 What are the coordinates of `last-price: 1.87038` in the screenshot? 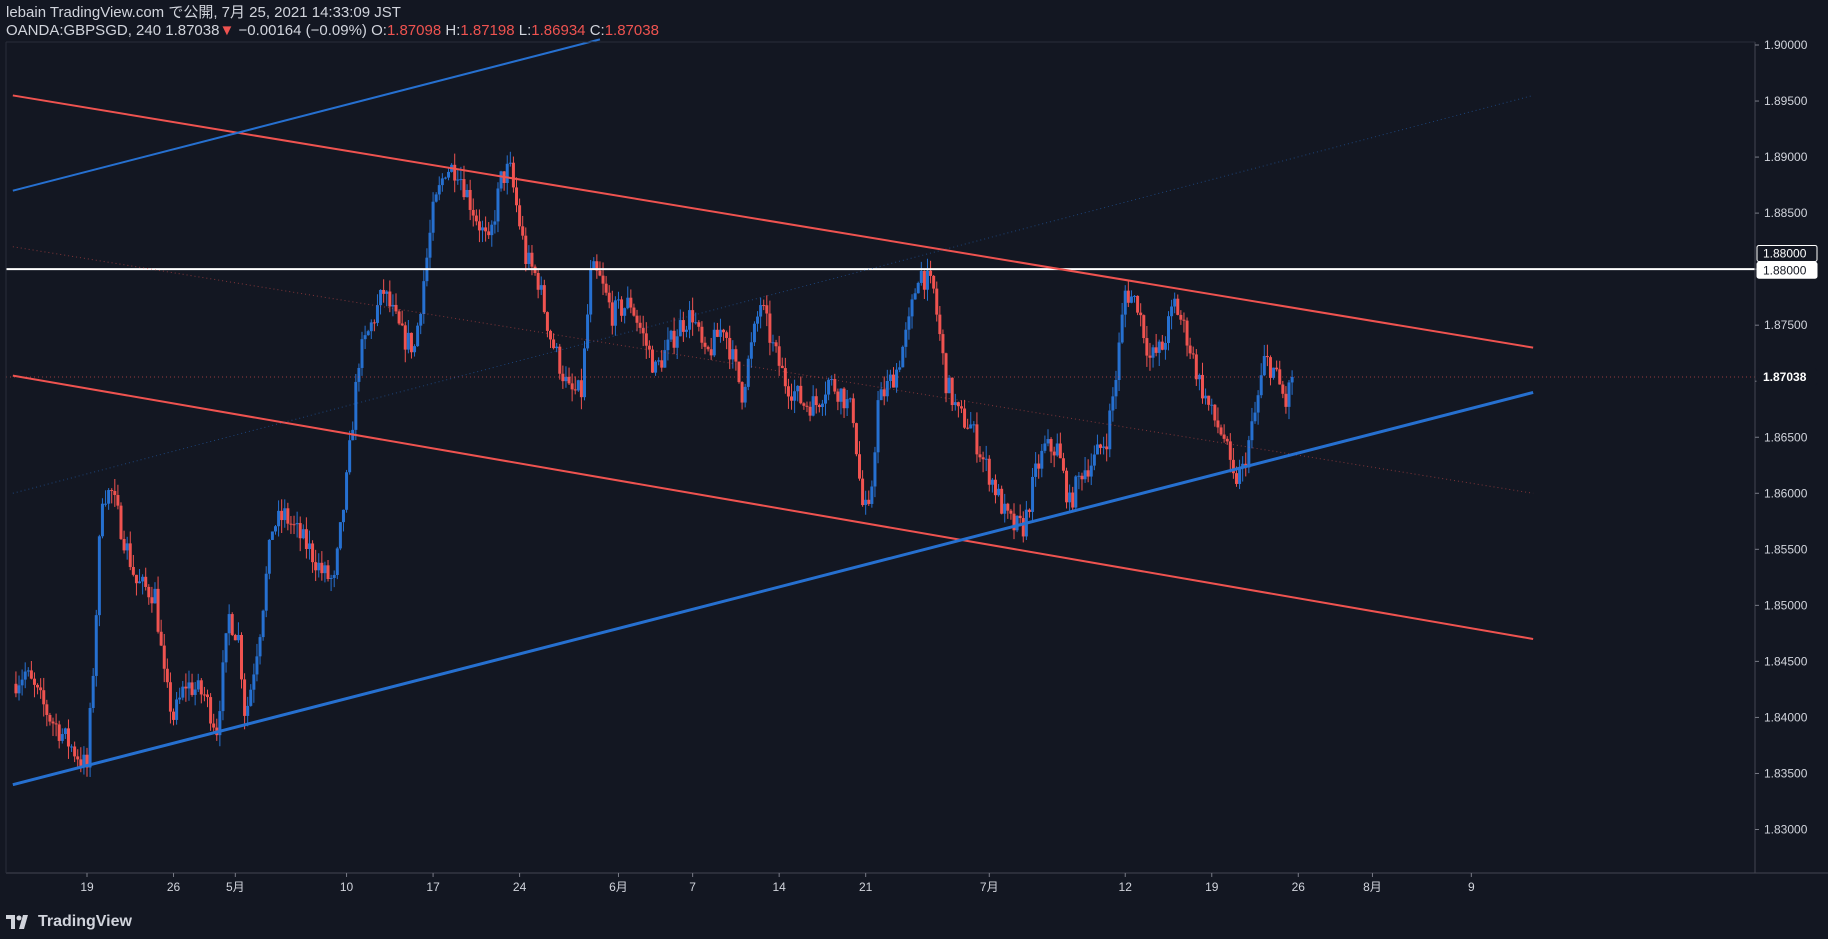 It's located at (192, 30).